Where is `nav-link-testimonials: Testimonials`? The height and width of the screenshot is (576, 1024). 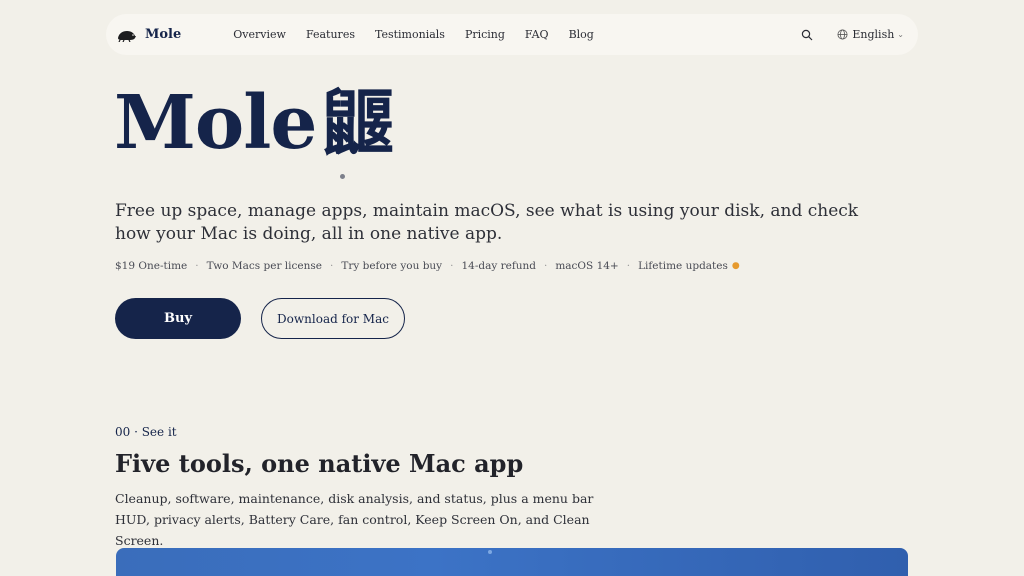
nav-link-testimonials: Testimonials is located at coordinates (410, 34).